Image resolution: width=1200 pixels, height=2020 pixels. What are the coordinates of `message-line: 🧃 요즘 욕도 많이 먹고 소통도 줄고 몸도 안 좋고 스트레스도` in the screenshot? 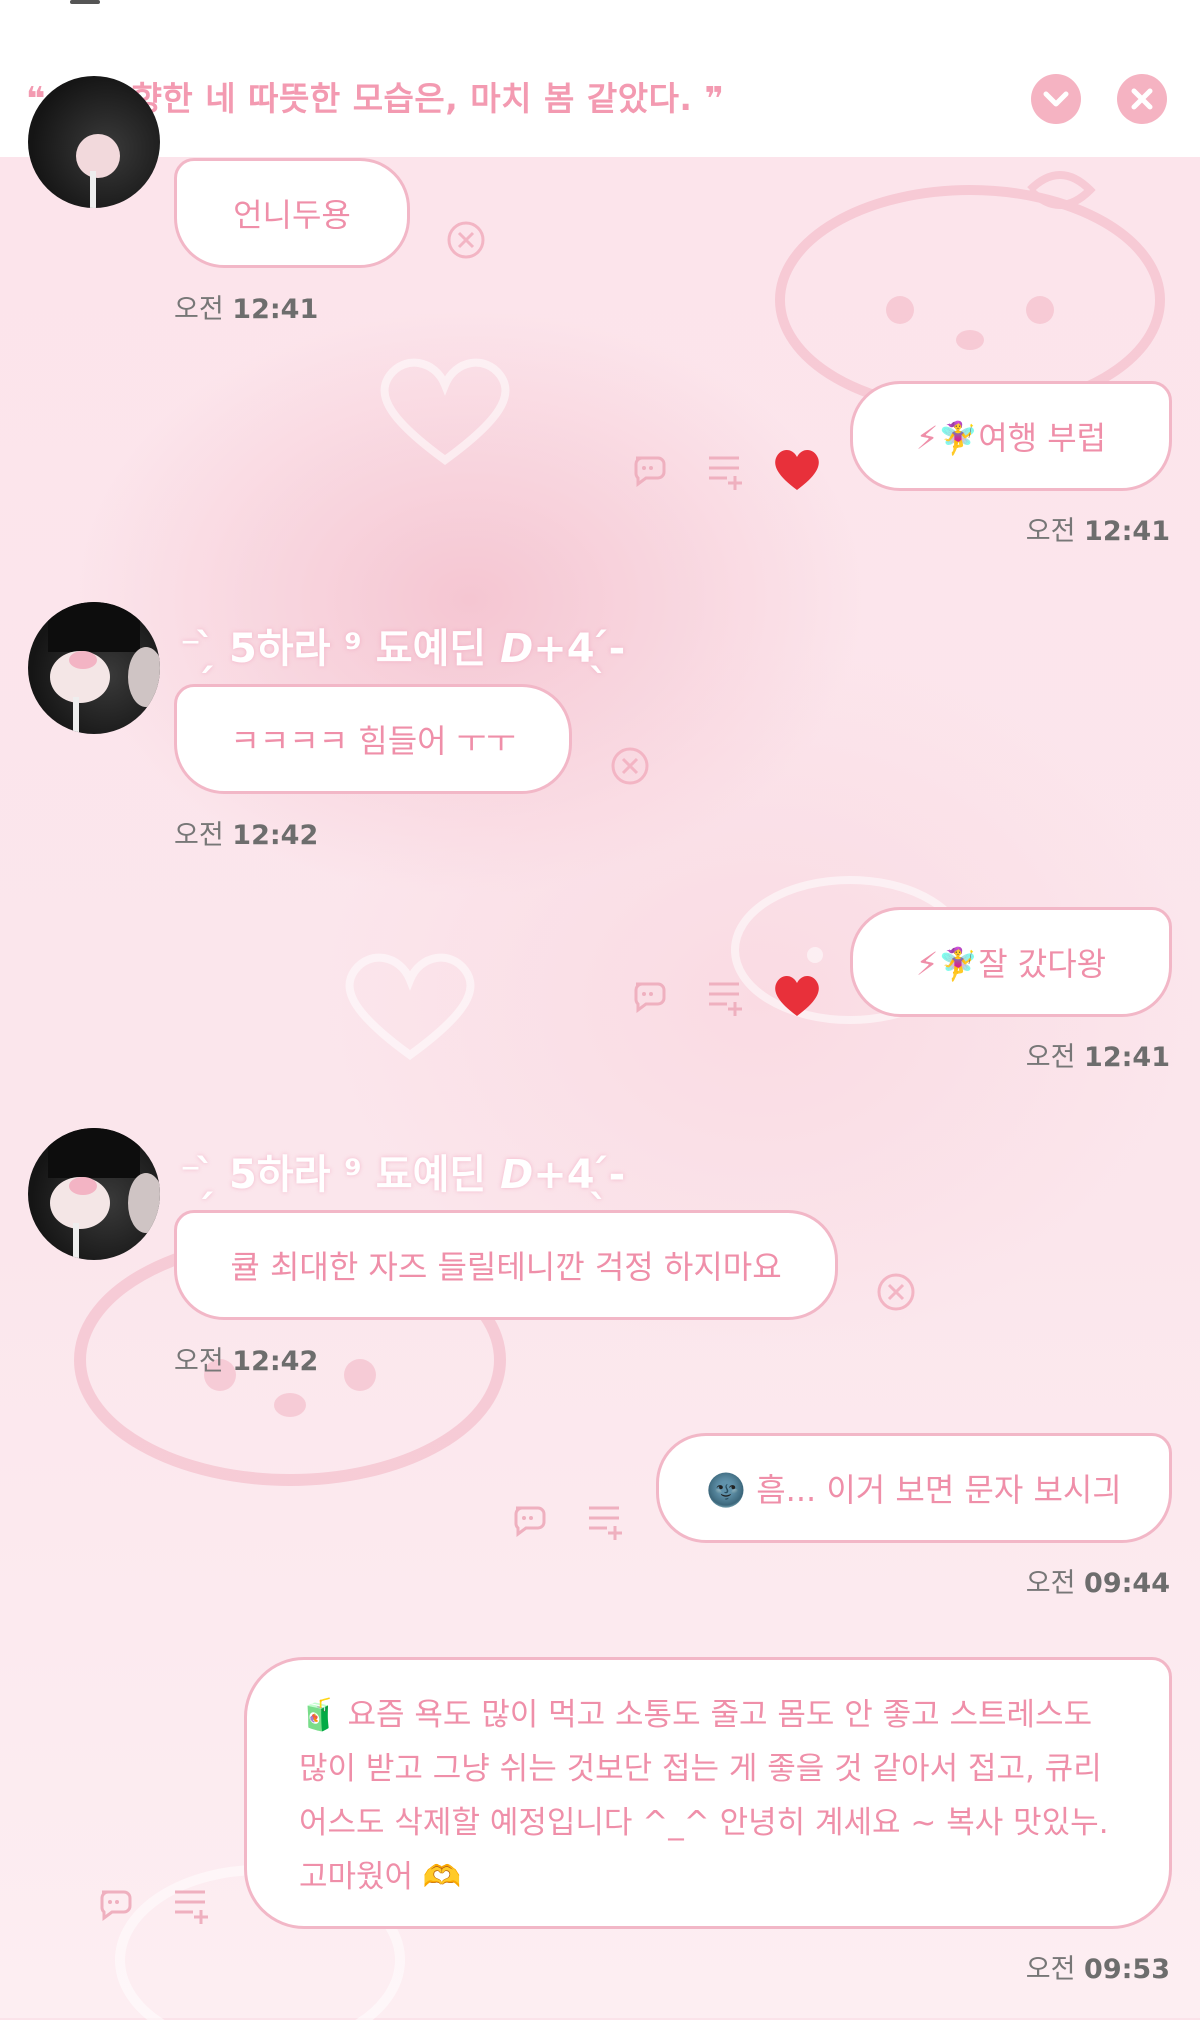 It's located at (696, 1715).